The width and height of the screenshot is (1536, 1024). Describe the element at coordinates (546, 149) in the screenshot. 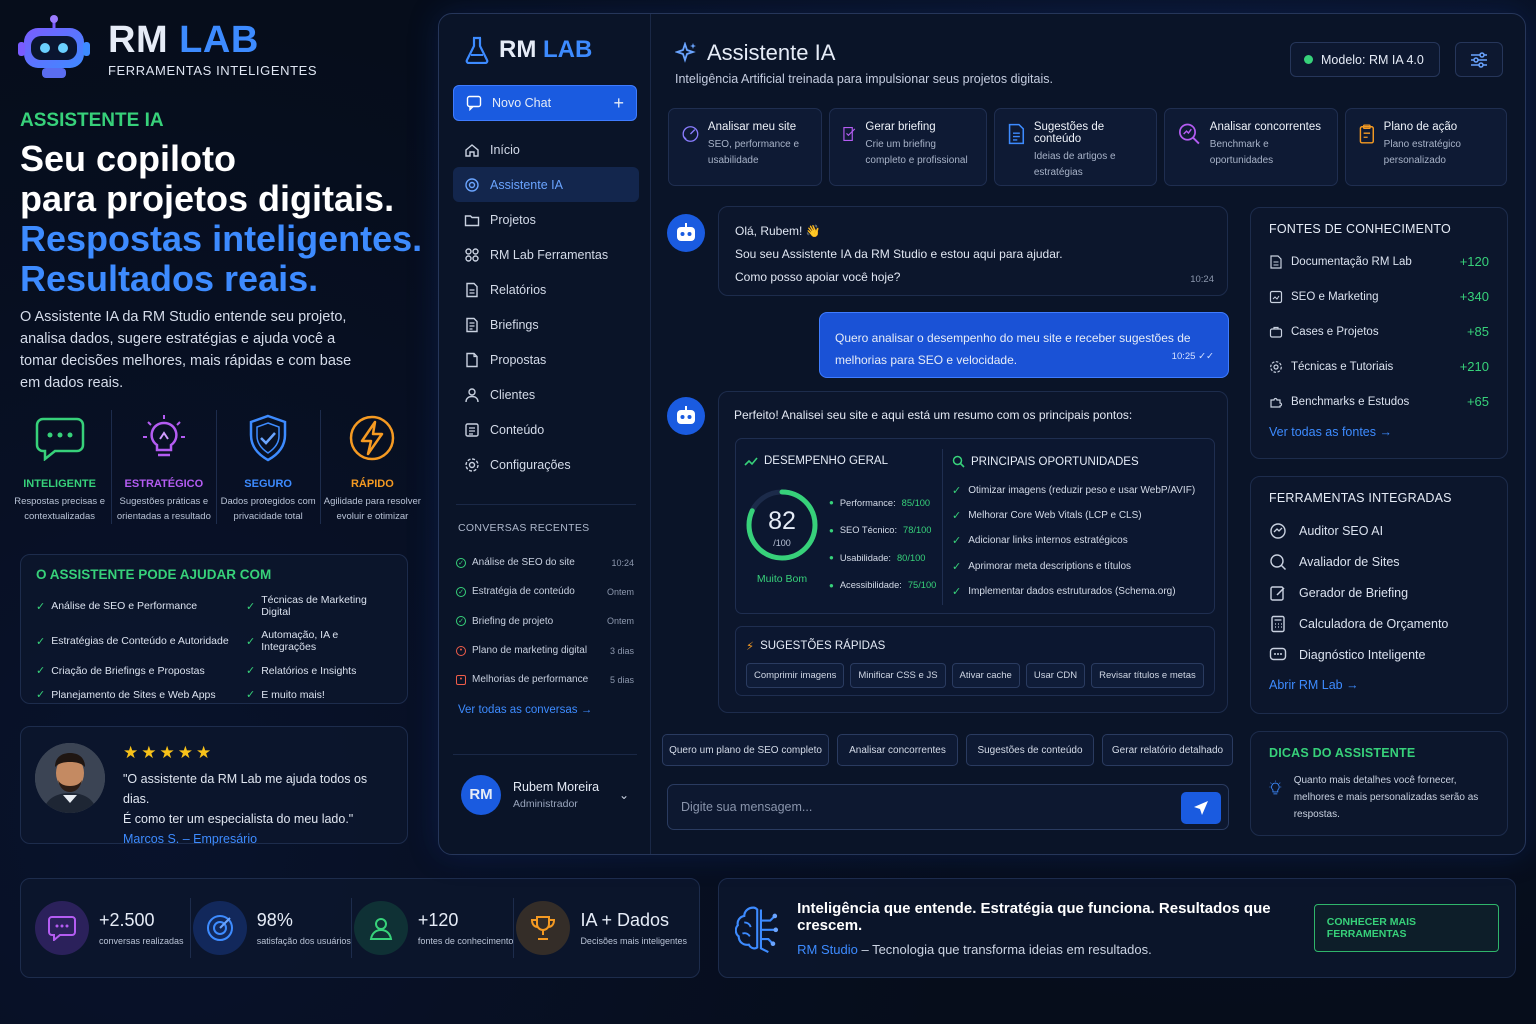

I see `sidebar-item-inicio: Início` at that location.